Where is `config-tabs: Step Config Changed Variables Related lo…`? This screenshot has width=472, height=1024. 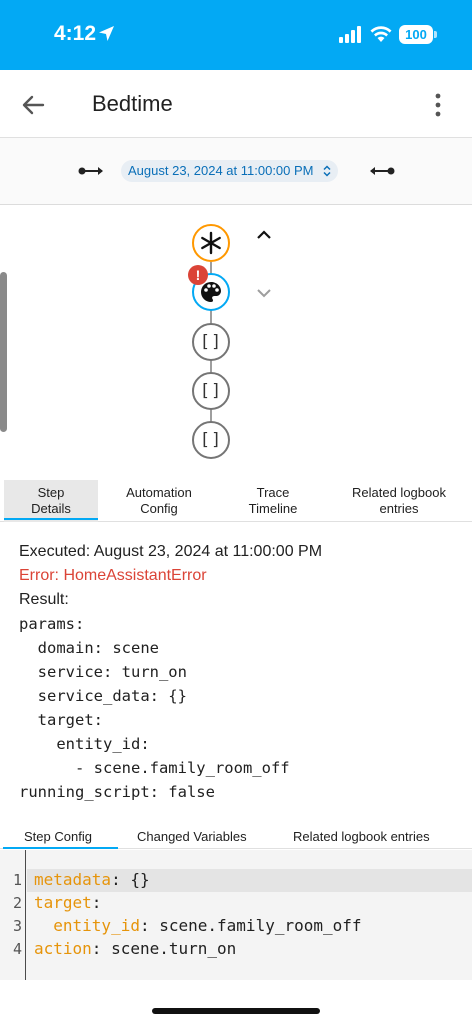 config-tabs: Step Config Changed Variables Related lo… is located at coordinates (236, 837).